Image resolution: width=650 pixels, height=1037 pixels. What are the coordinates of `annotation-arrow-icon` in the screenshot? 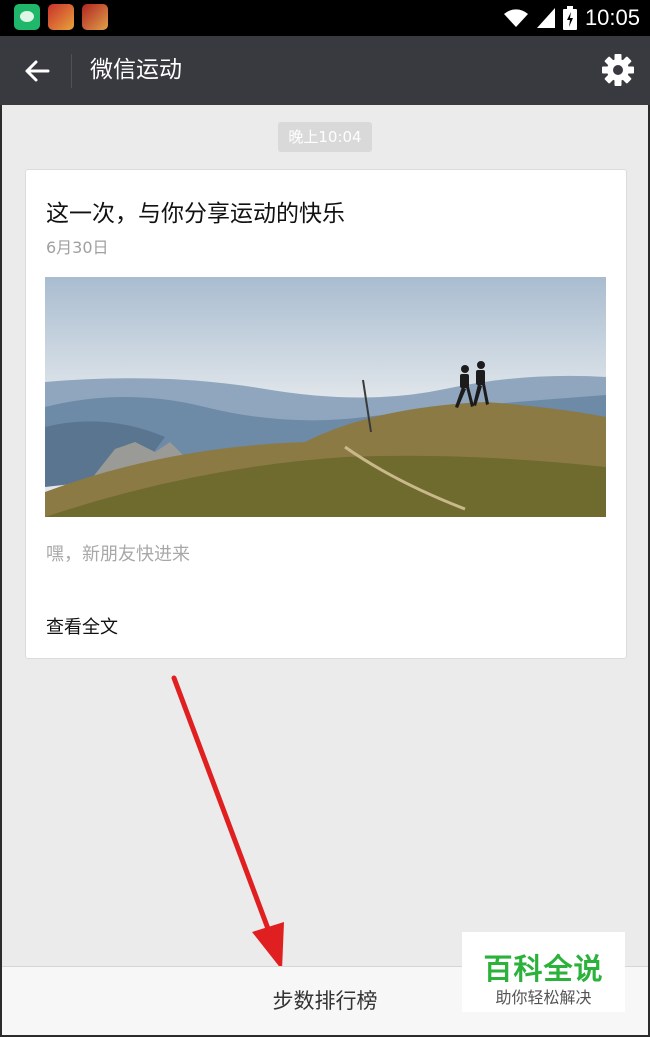 It's located at (227, 822).